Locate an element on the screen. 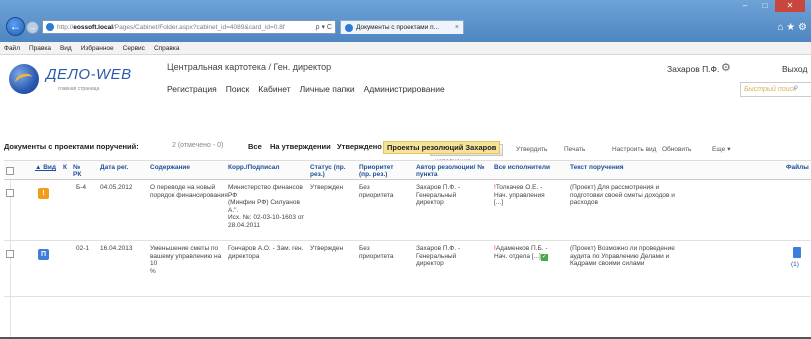  tab-favicon-icon is located at coordinates (349, 27).